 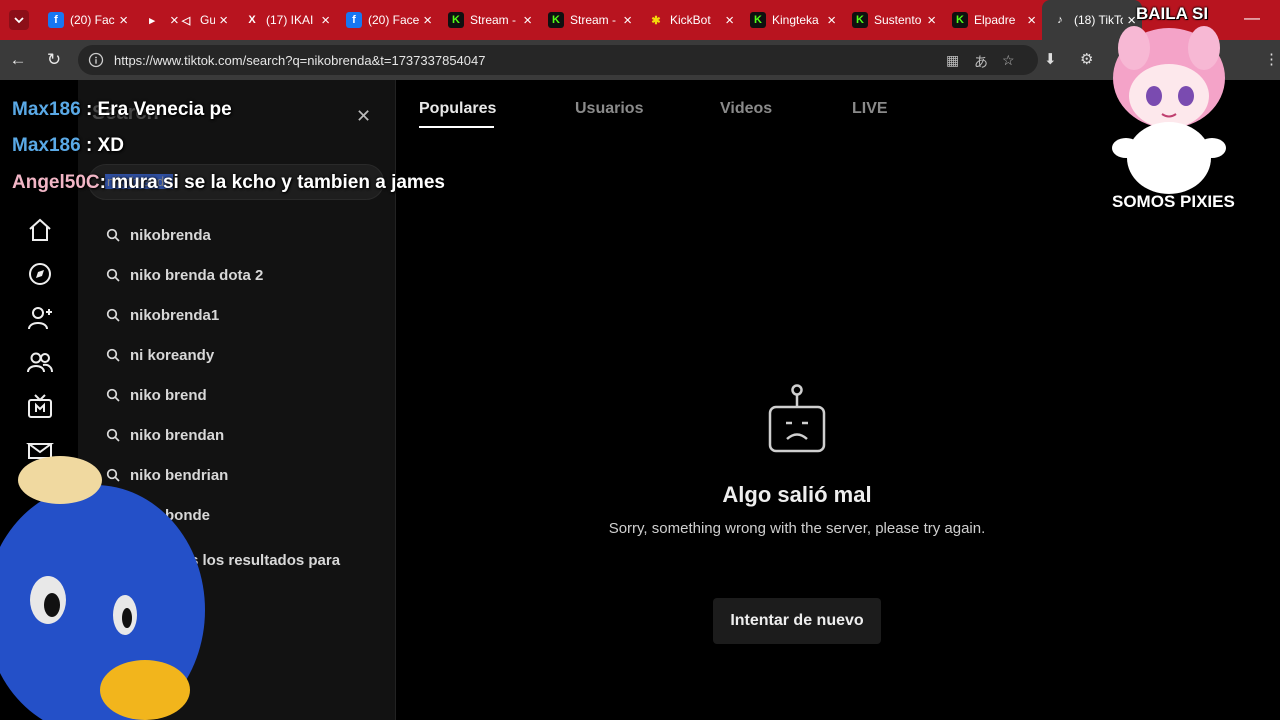 I want to click on back-button: ←, so click(x=18, y=60).